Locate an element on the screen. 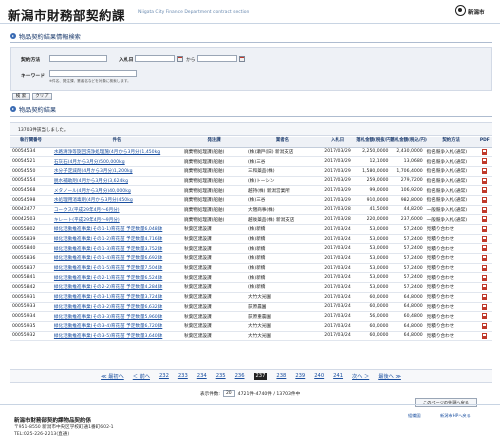  item-name-link: 水分子定減剤(4月から3月分)1,200kg is located at coordinates (117, 171).